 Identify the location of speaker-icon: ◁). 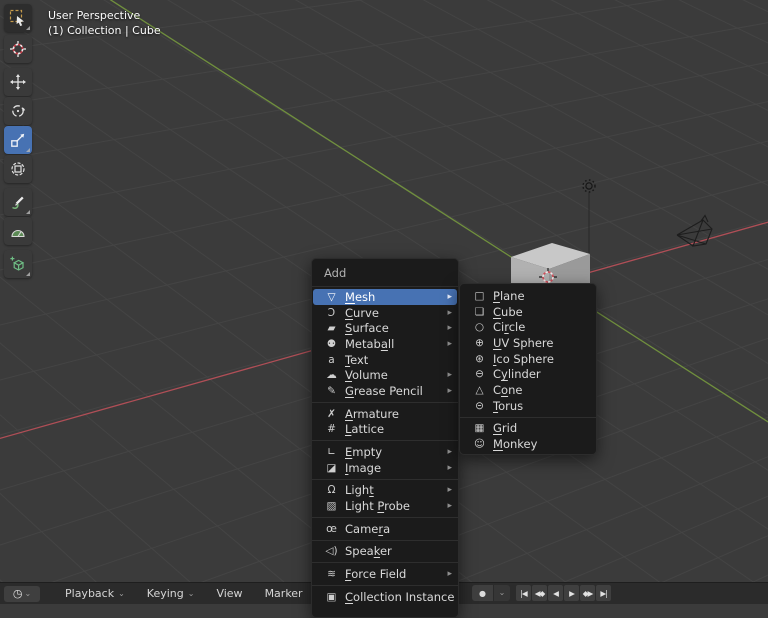
(331, 551).